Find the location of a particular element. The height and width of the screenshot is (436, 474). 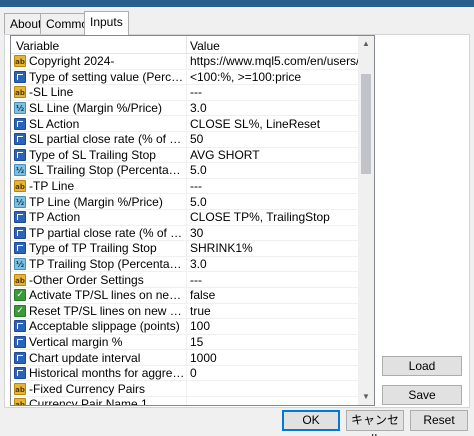

table-row: TP partial close rate (% of held lots)30 is located at coordinates (185, 233).